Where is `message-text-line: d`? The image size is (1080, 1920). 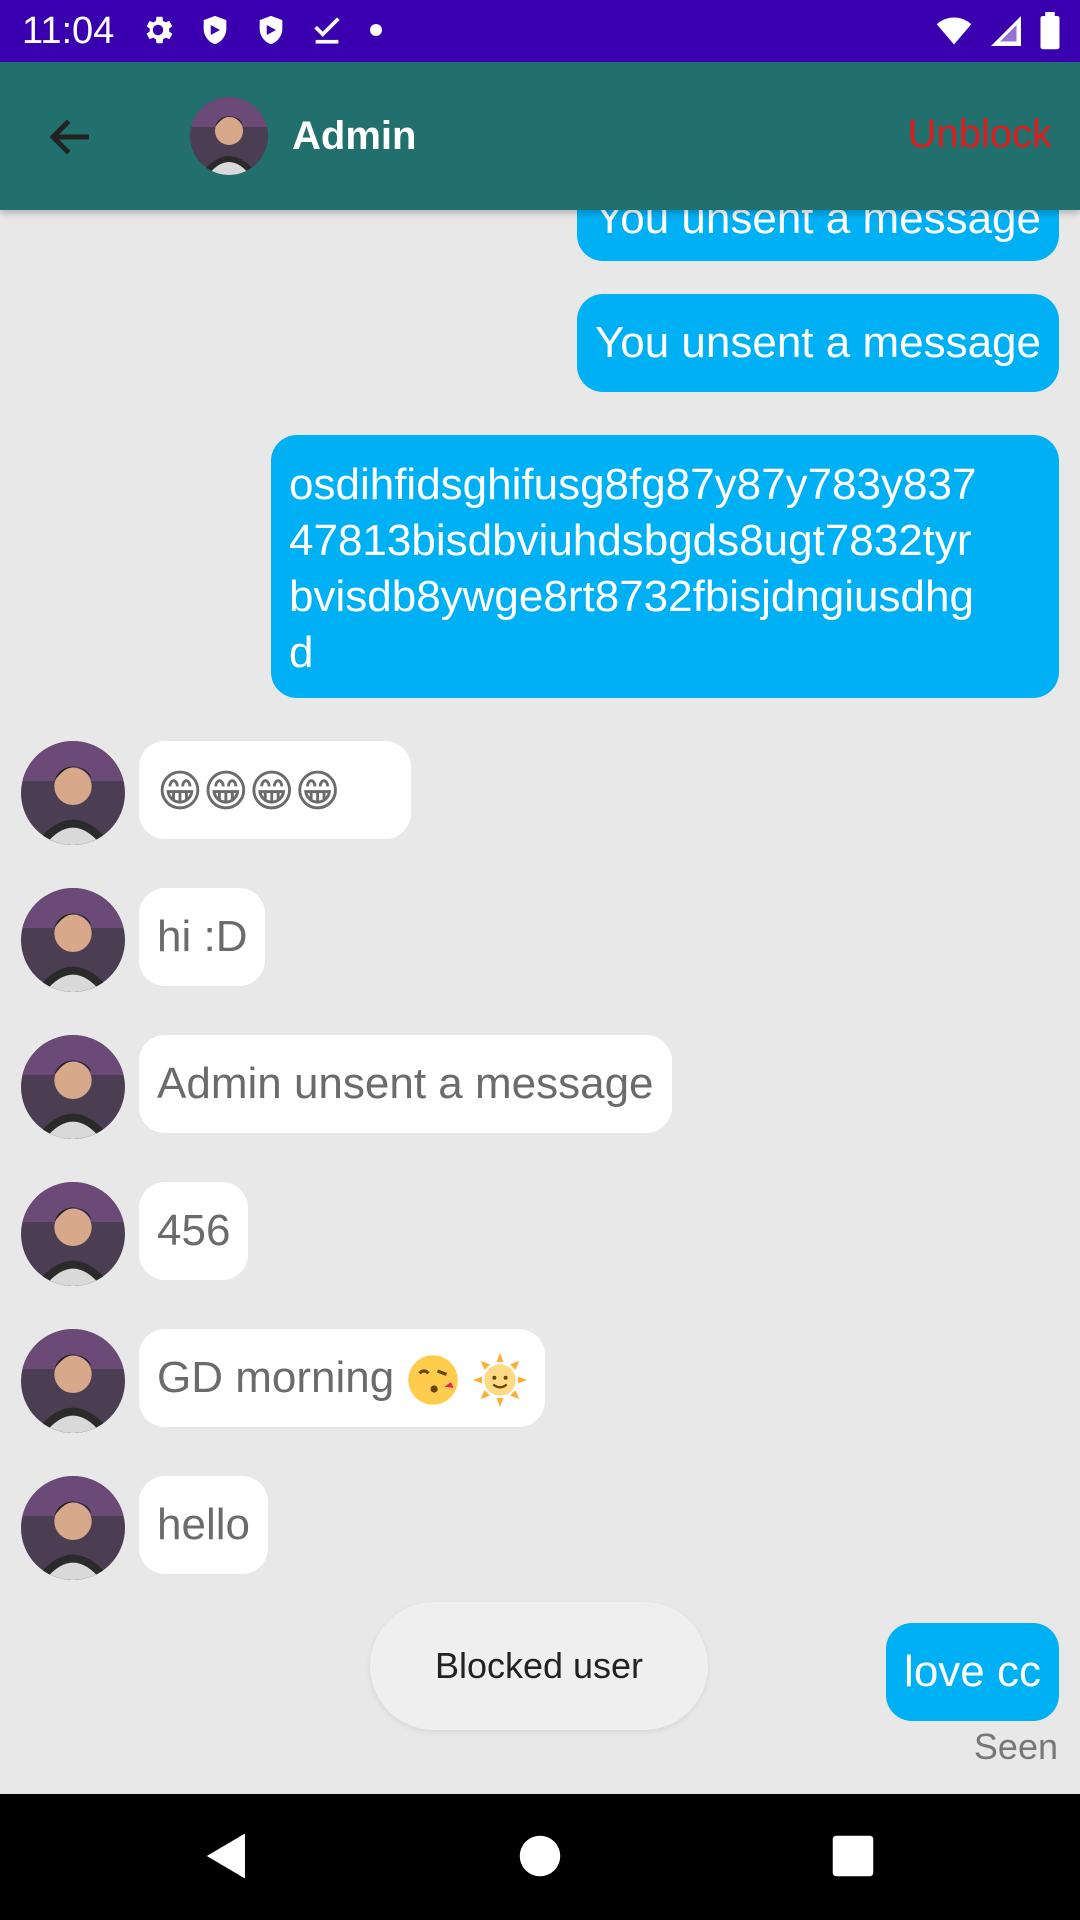
message-text-line: d is located at coordinates (301, 652).